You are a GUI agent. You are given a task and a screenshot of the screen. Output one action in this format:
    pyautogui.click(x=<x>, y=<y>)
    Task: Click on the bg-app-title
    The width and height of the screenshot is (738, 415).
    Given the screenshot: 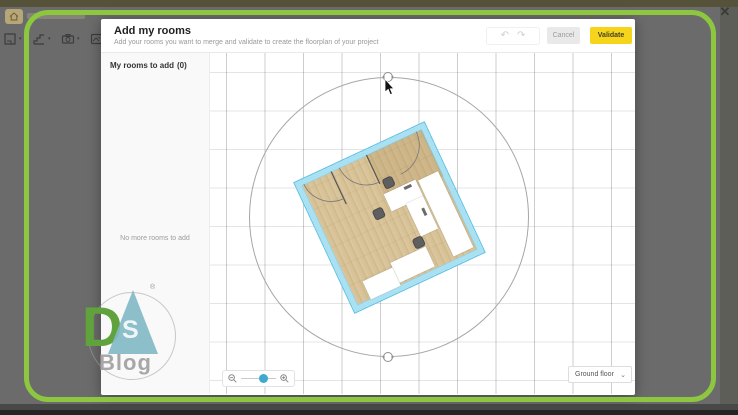 What is the action you would take?
    pyautogui.click(x=56, y=16)
    